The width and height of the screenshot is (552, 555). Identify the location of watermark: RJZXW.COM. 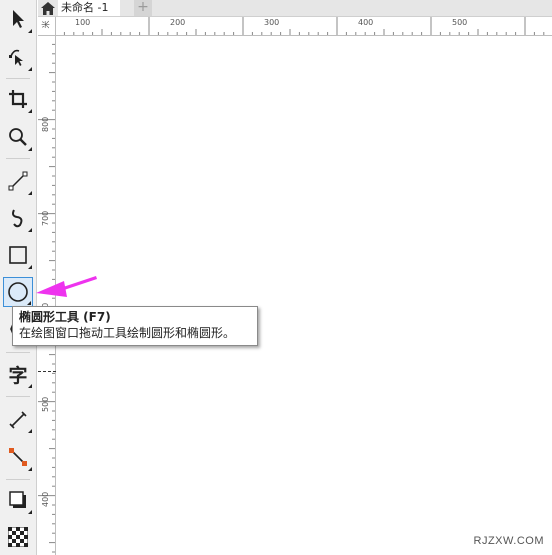
(508, 541).